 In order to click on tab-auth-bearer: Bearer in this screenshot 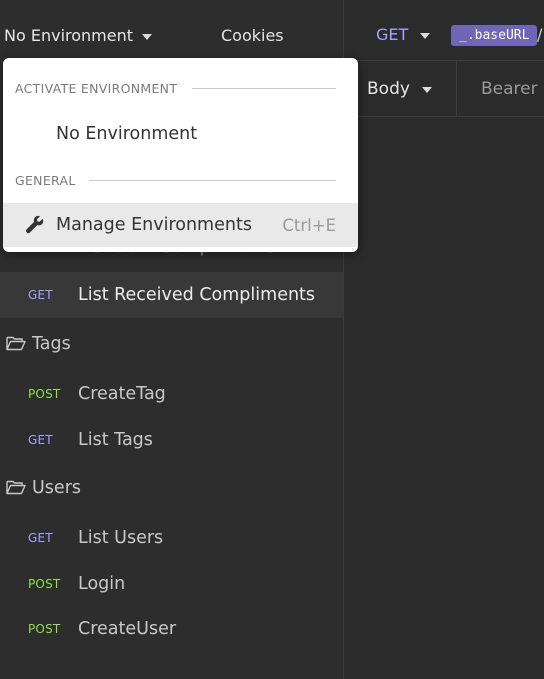, I will do `click(509, 89)`.